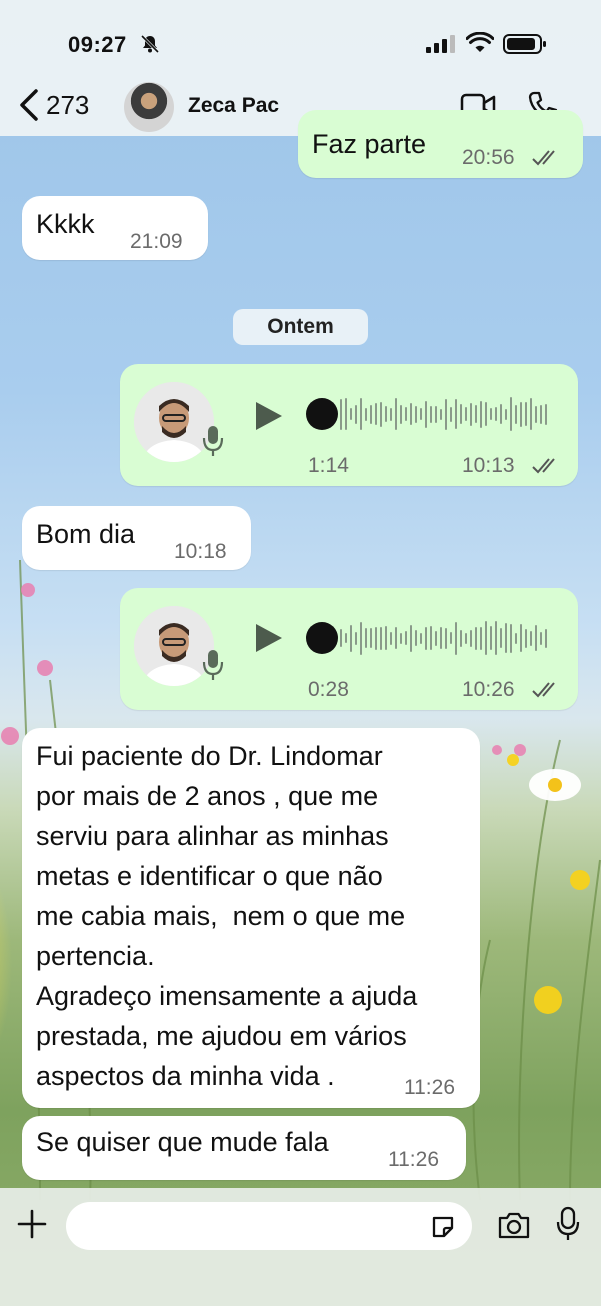 The height and width of the screenshot is (1306, 601). I want to click on contact-avatar, so click(149, 107).